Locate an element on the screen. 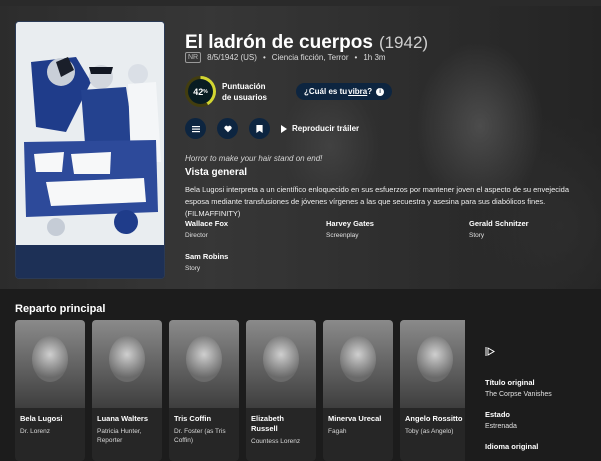 Image resolution: width=601 pixels, height=461 pixels. cast-card: Minerva Urecal Fagah is located at coordinates (358, 390).